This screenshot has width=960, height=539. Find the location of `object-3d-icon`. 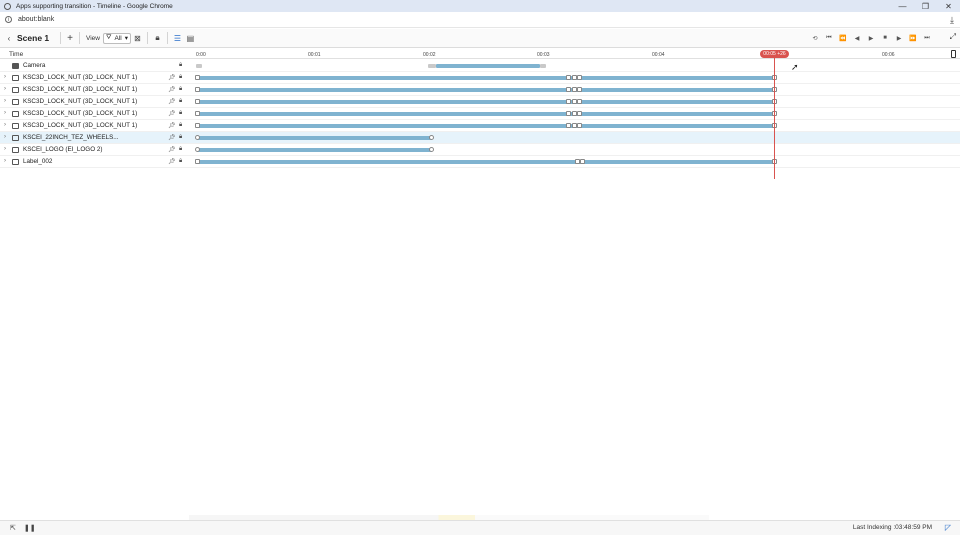

object-3d-icon is located at coordinates (15, 90).